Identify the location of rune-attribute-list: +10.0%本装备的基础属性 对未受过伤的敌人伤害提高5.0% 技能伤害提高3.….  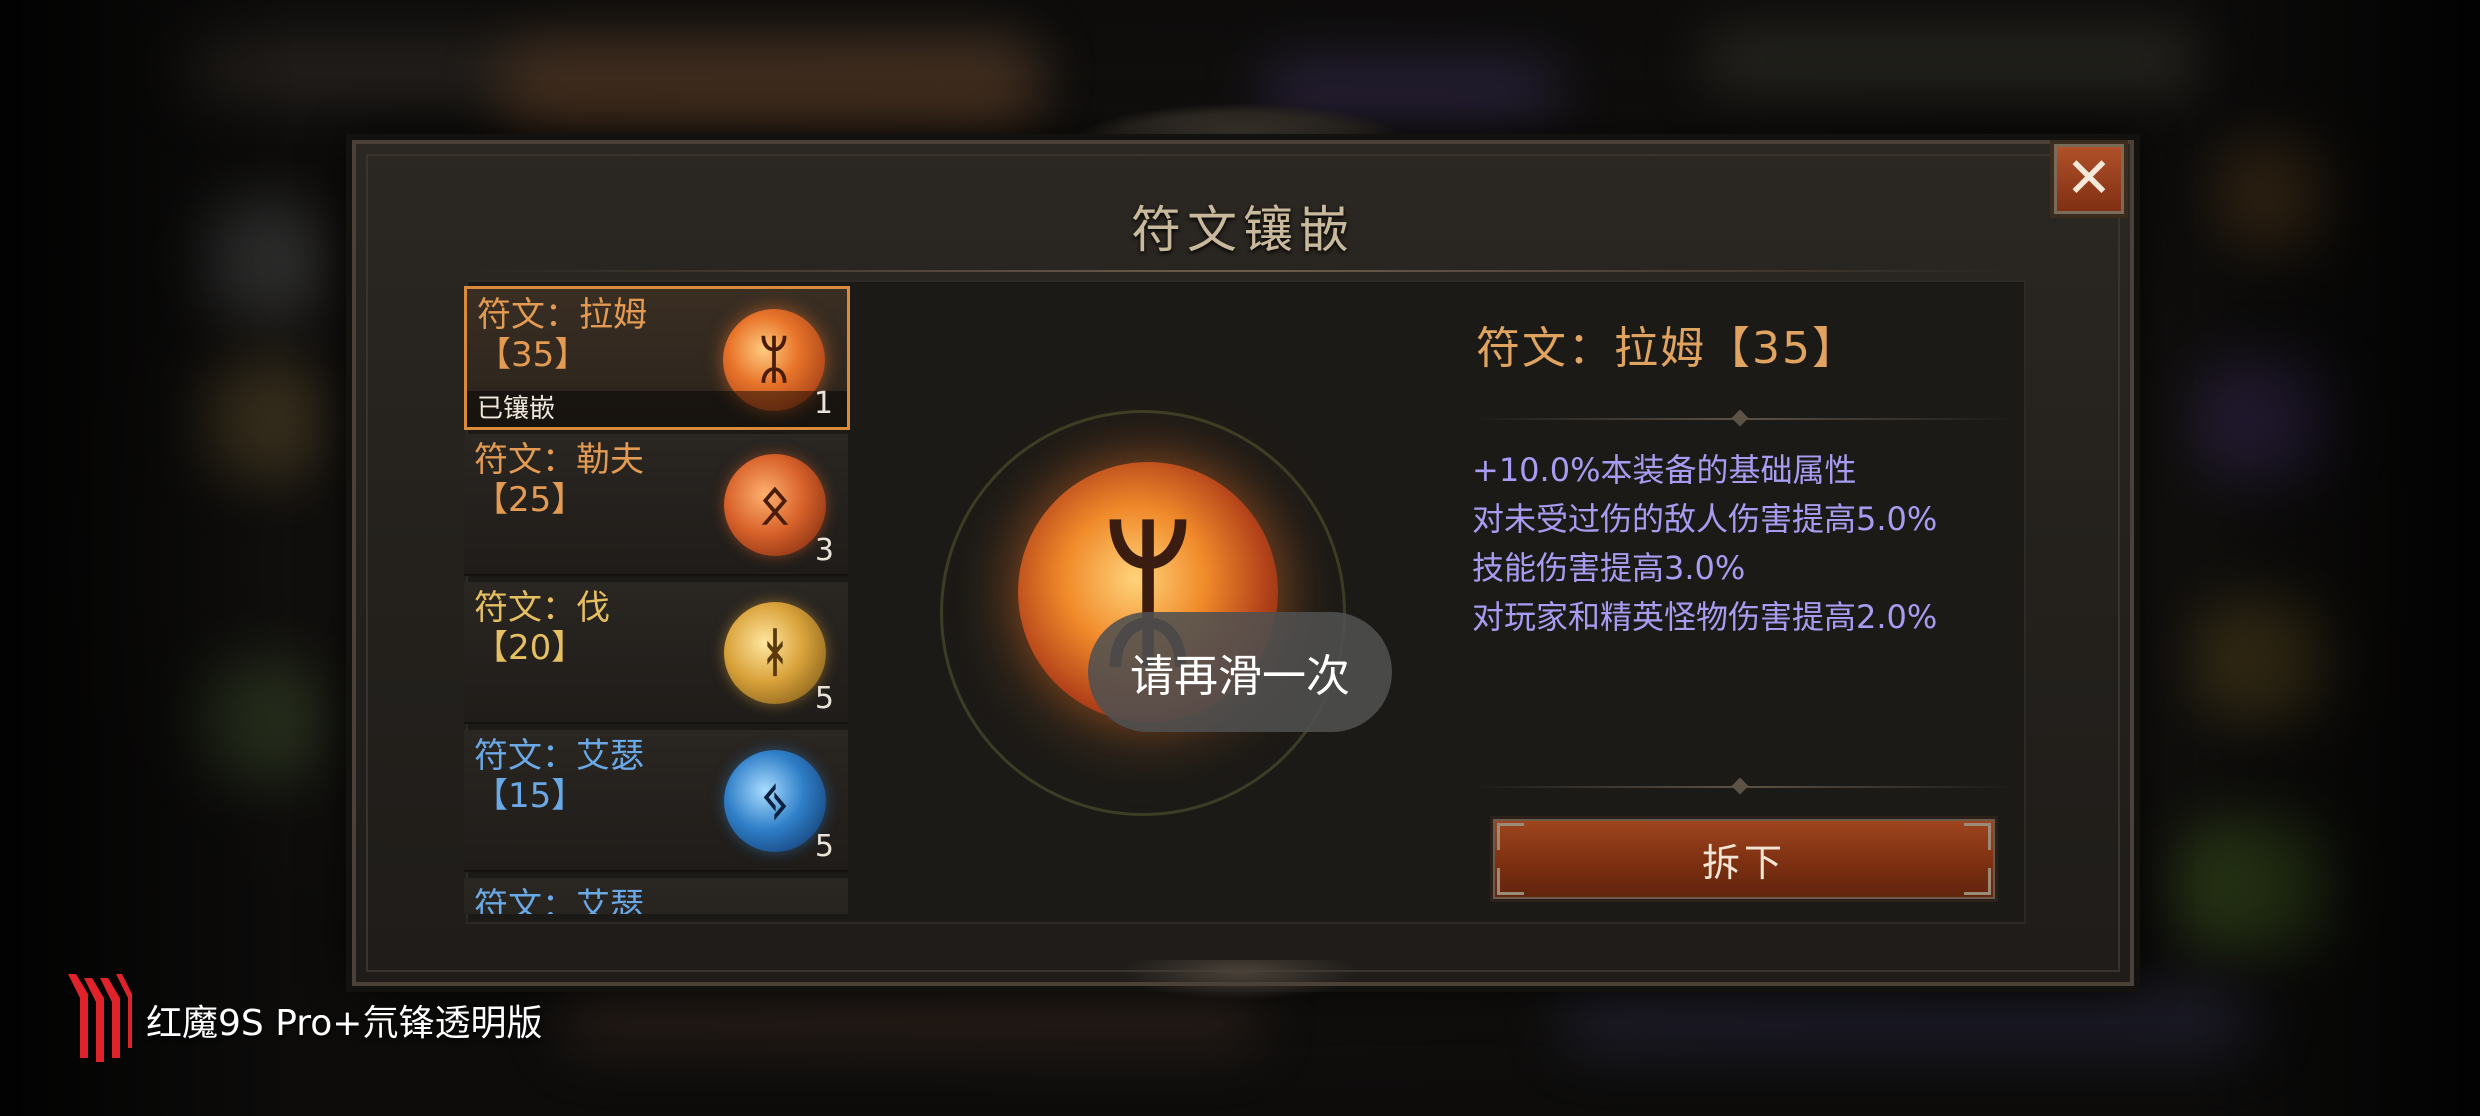
(1704, 544).